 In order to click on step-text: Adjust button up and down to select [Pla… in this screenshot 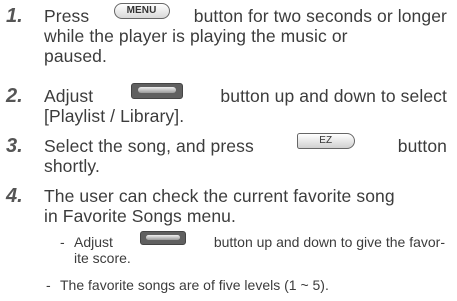, I will do `click(245, 104)`.